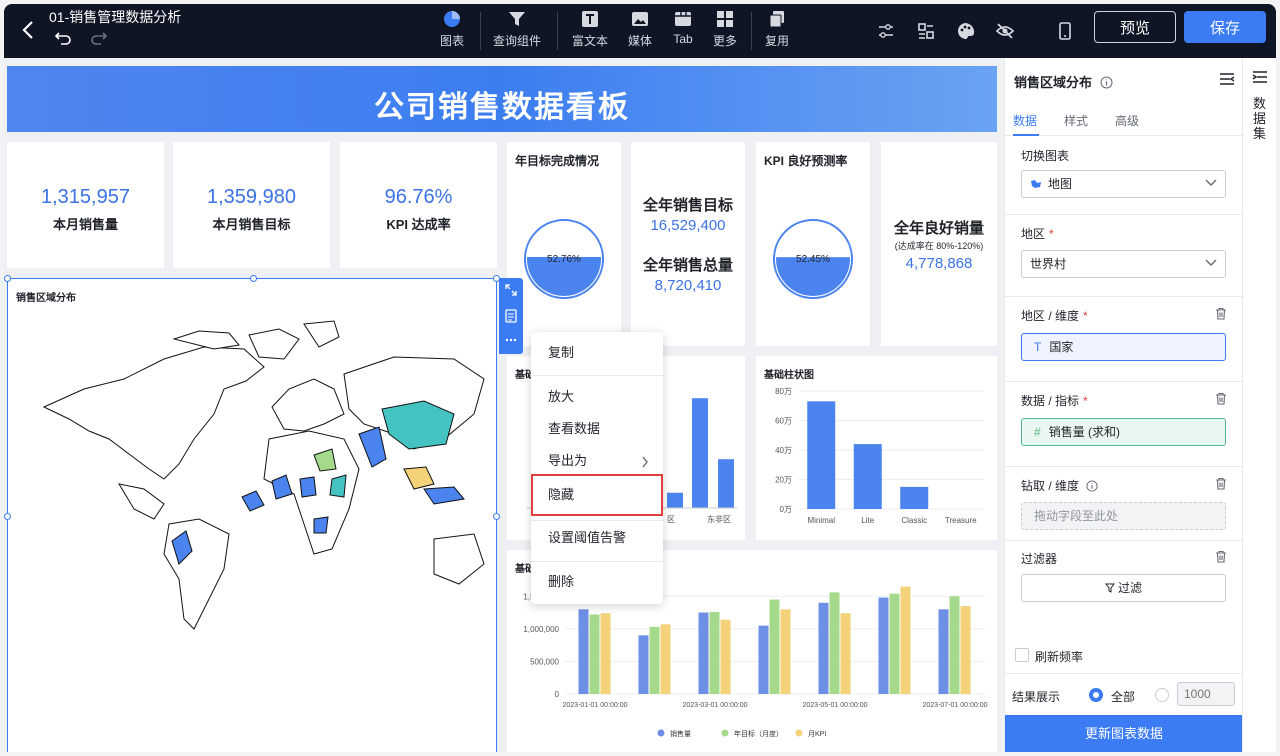  What do you see at coordinates (597, 429) in the screenshot?
I see `menu-item-view-data: 查看数据` at bounding box center [597, 429].